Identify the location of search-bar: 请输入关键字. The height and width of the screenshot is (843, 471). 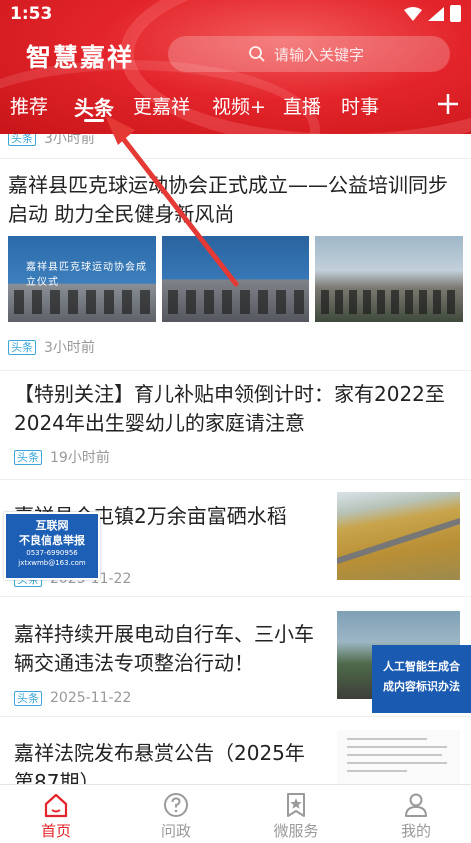
(309, 54).